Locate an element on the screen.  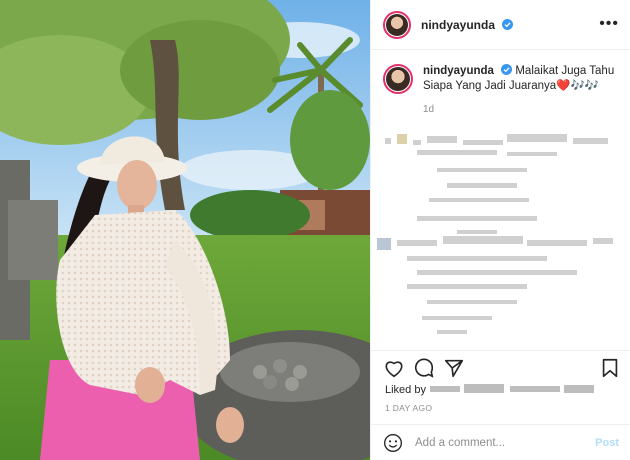
caption-avatar is located at coordinates (398, 79).